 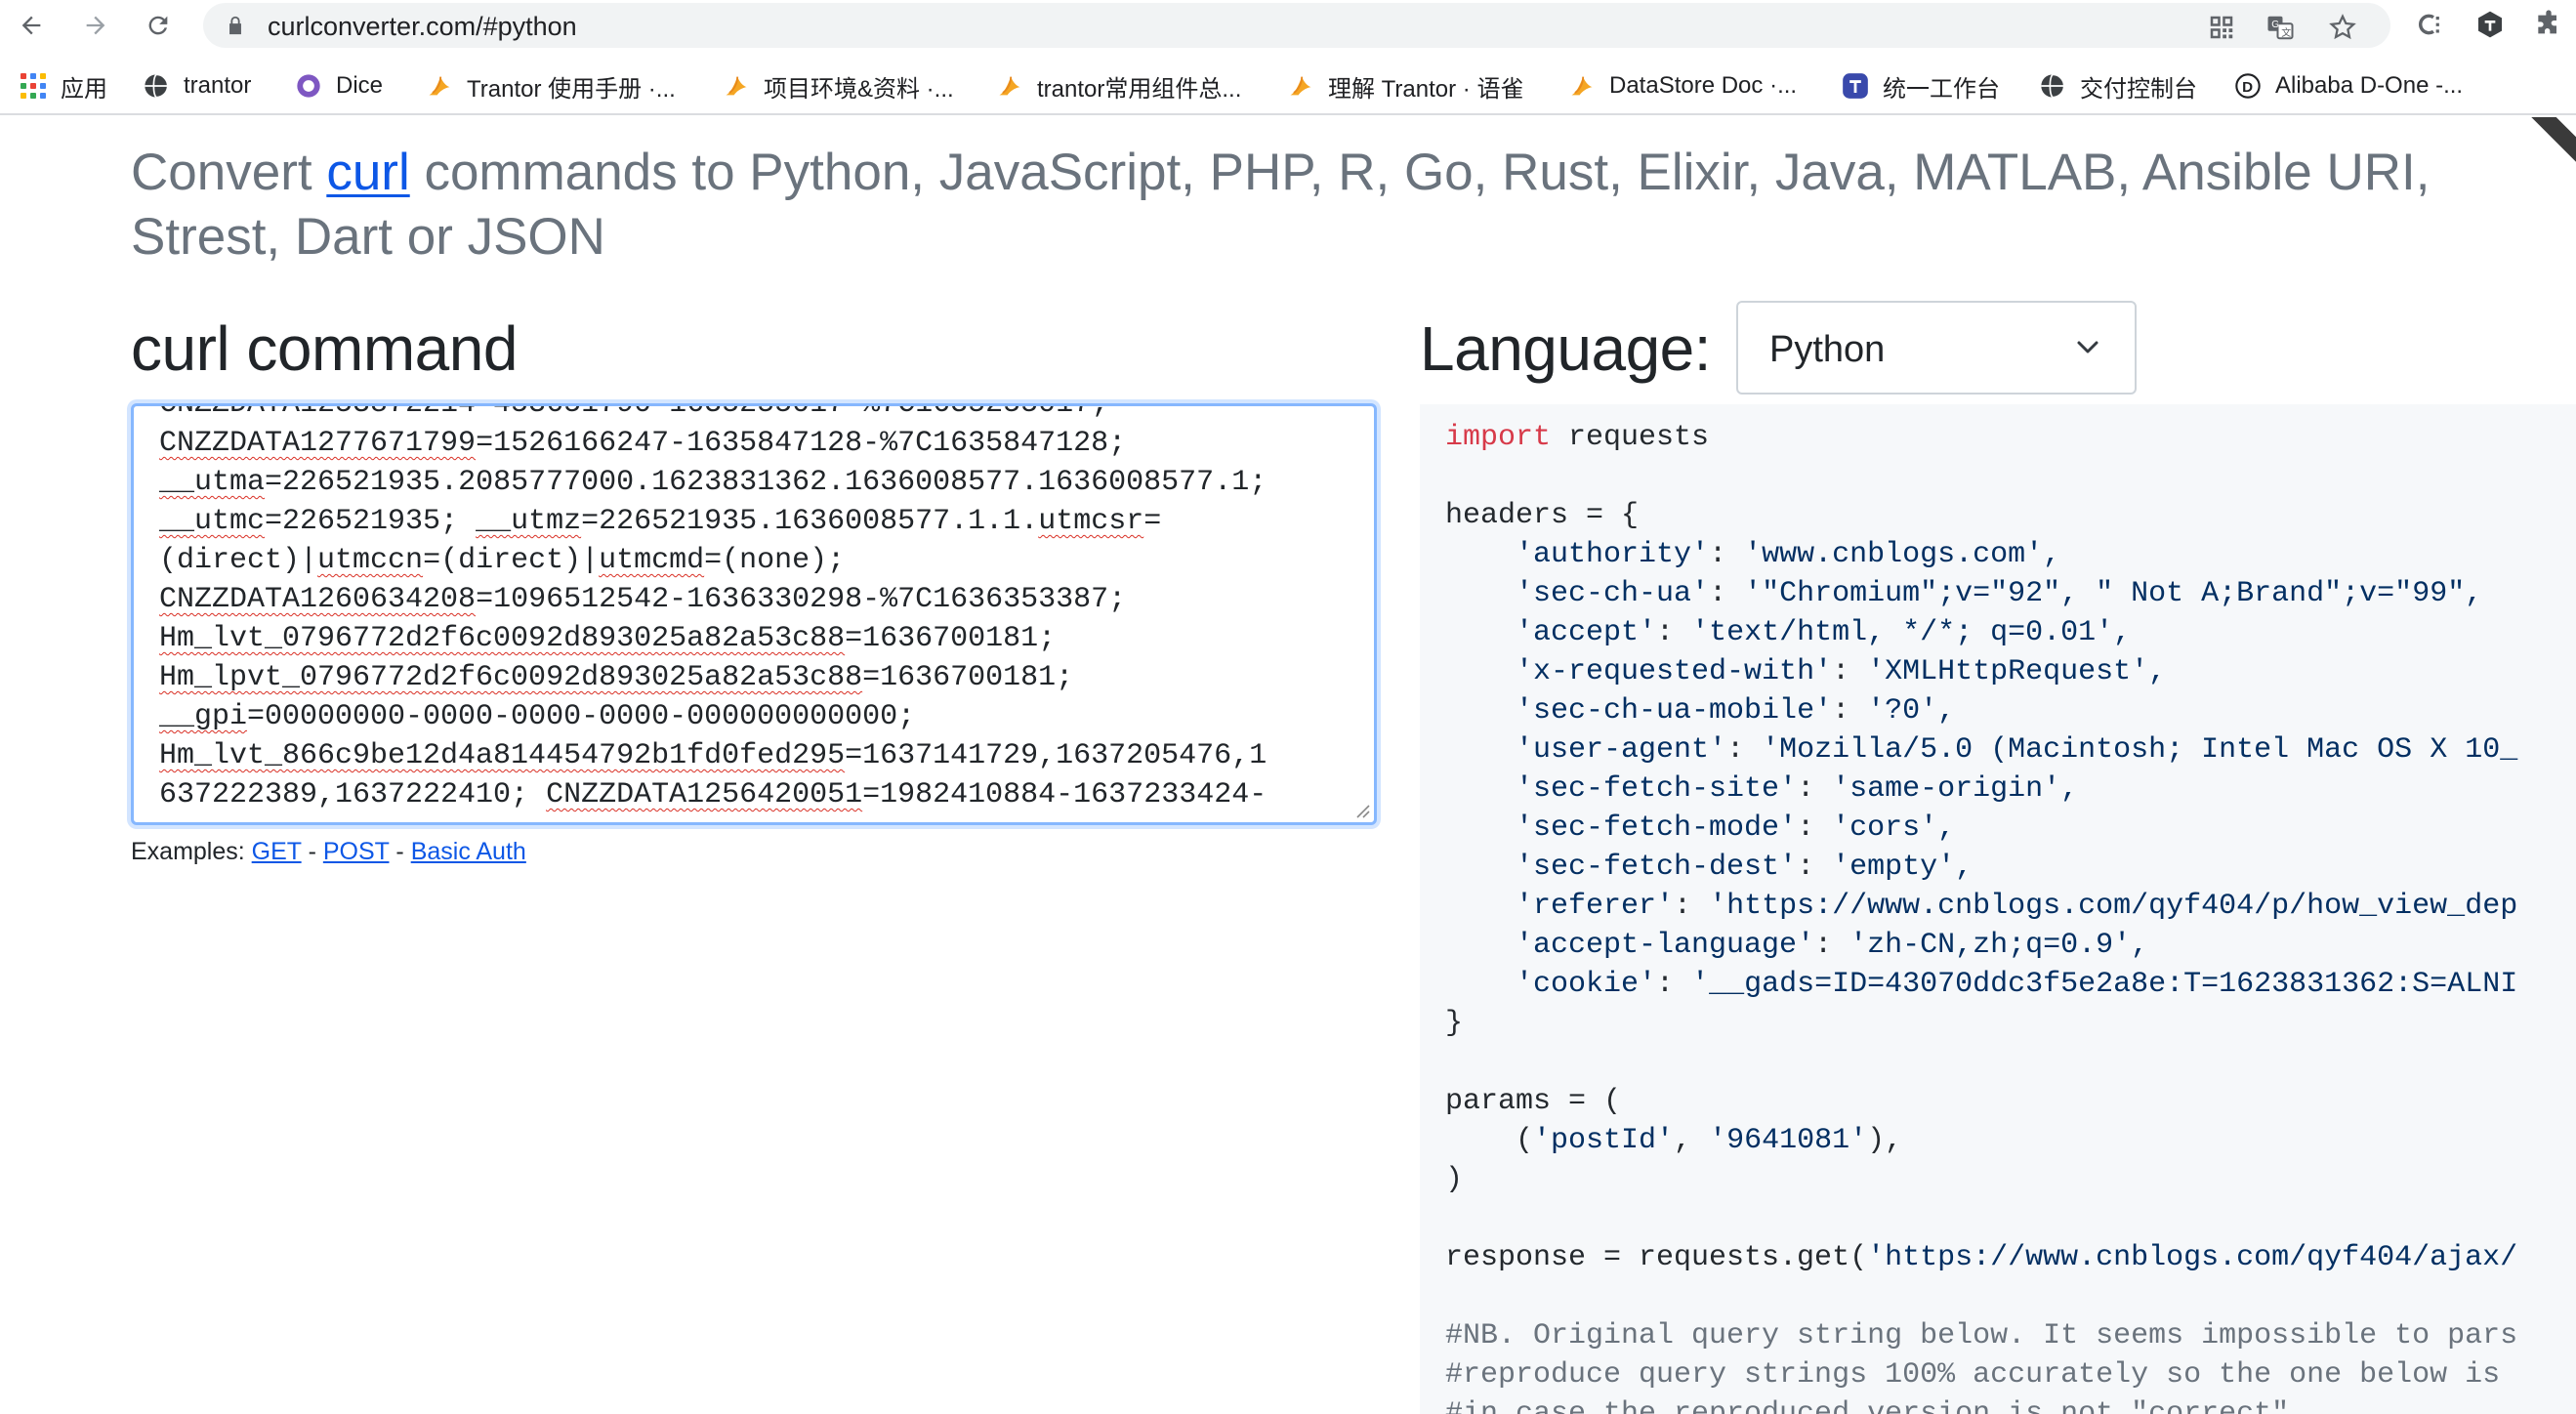 I want to click on t-logo-icon, so click(x=1856, y=86).